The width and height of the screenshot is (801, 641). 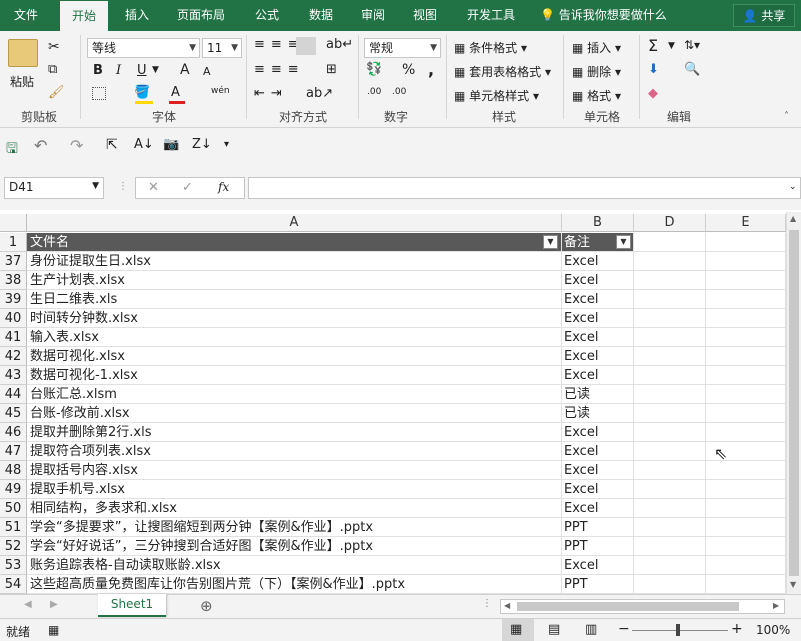 What do you see at coordinates (99, 93) in the screenshot?
I see `border-icon` at bounding box center [99, 93].